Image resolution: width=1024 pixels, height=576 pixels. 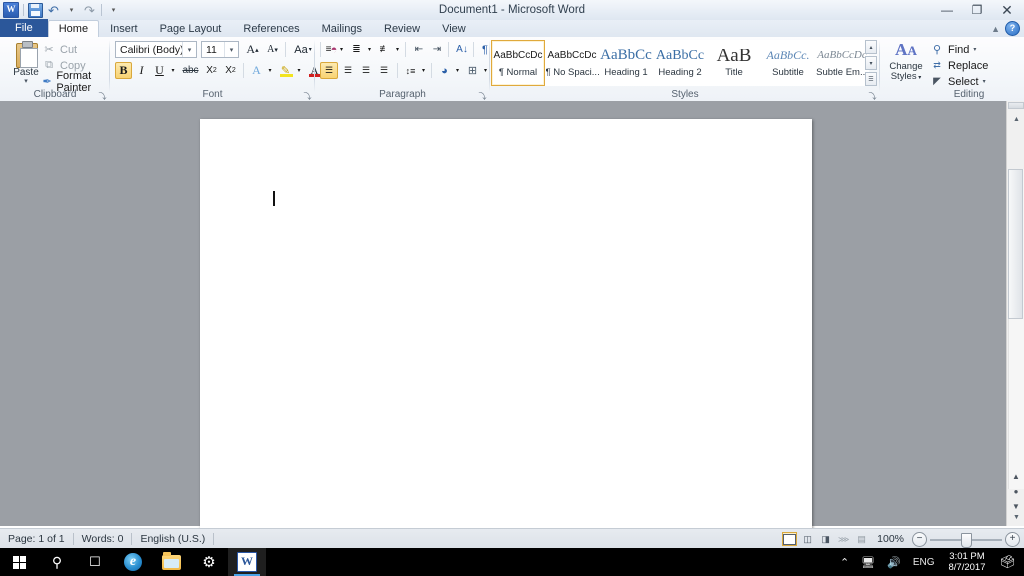 What do you see at coordinates (397, 49) in the screenshot?
I see `multilevel-list-dropdown-icon: ▾` at bounding box center [397, 49].